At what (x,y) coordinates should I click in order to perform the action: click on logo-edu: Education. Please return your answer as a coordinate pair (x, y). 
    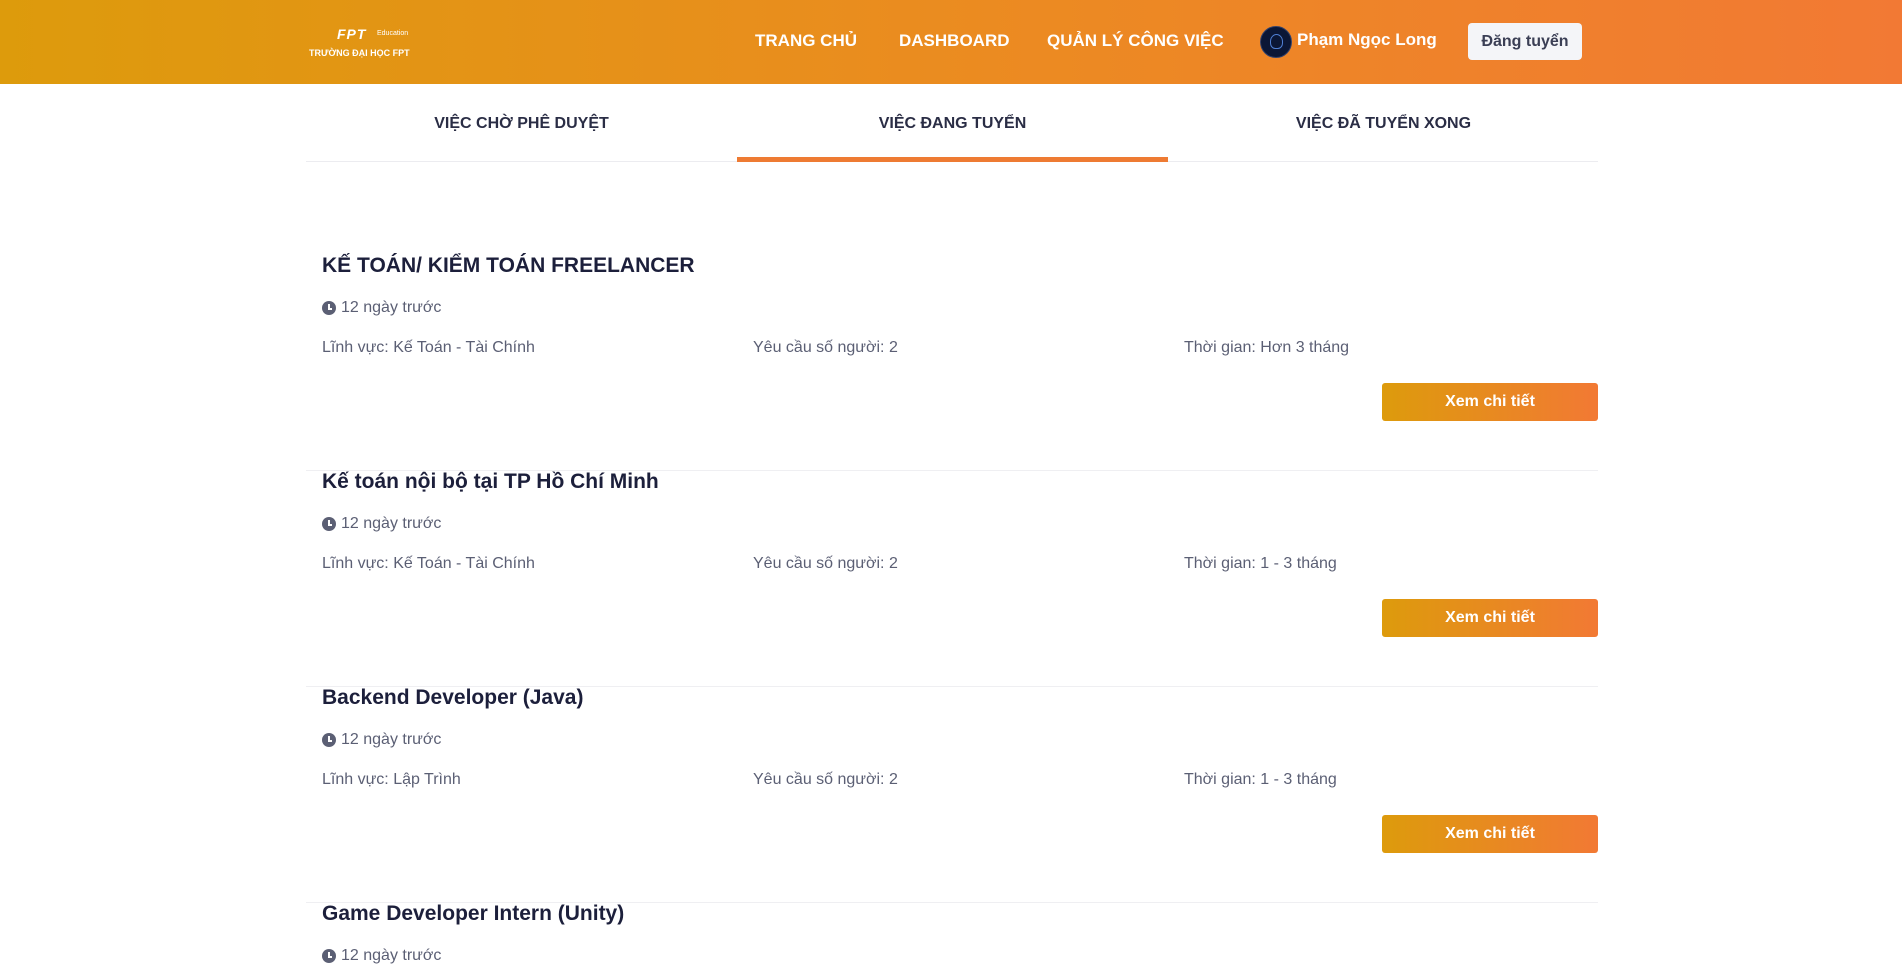
    Looking at the image, I should click on (393, 33).